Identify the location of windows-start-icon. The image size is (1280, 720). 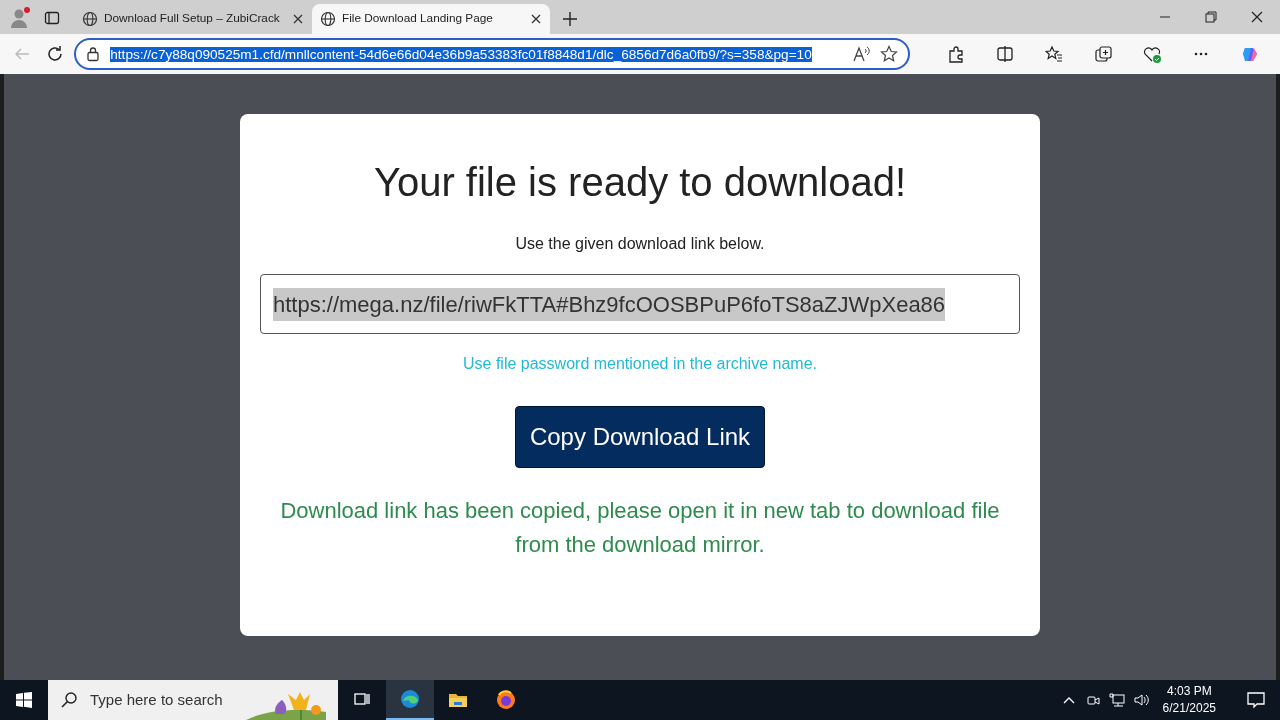
(24, 700).